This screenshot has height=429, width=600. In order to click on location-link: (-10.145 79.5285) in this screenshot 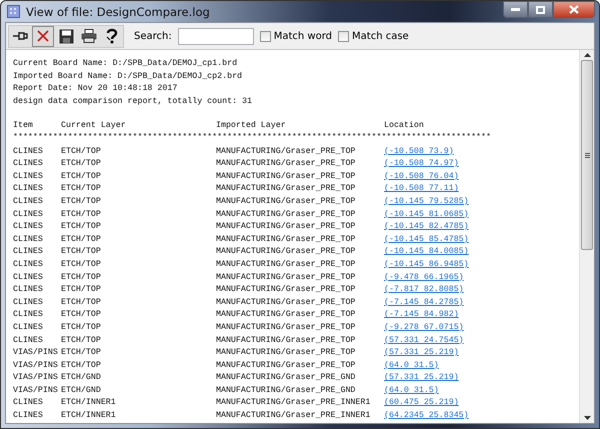, I will do `click(426, 201)`.